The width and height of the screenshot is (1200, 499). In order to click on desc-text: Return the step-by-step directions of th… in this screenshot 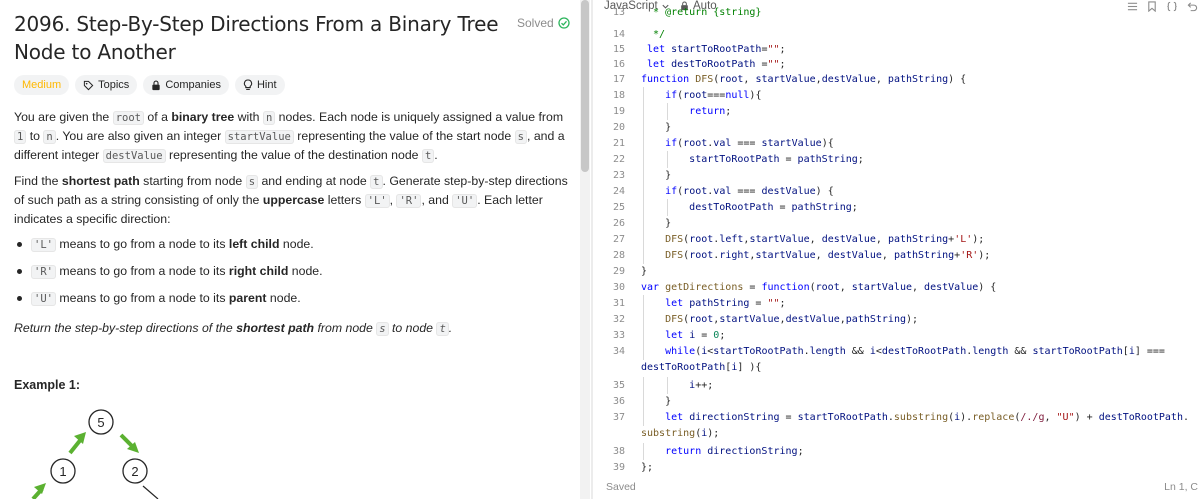, I will do `click(233, 328)`.